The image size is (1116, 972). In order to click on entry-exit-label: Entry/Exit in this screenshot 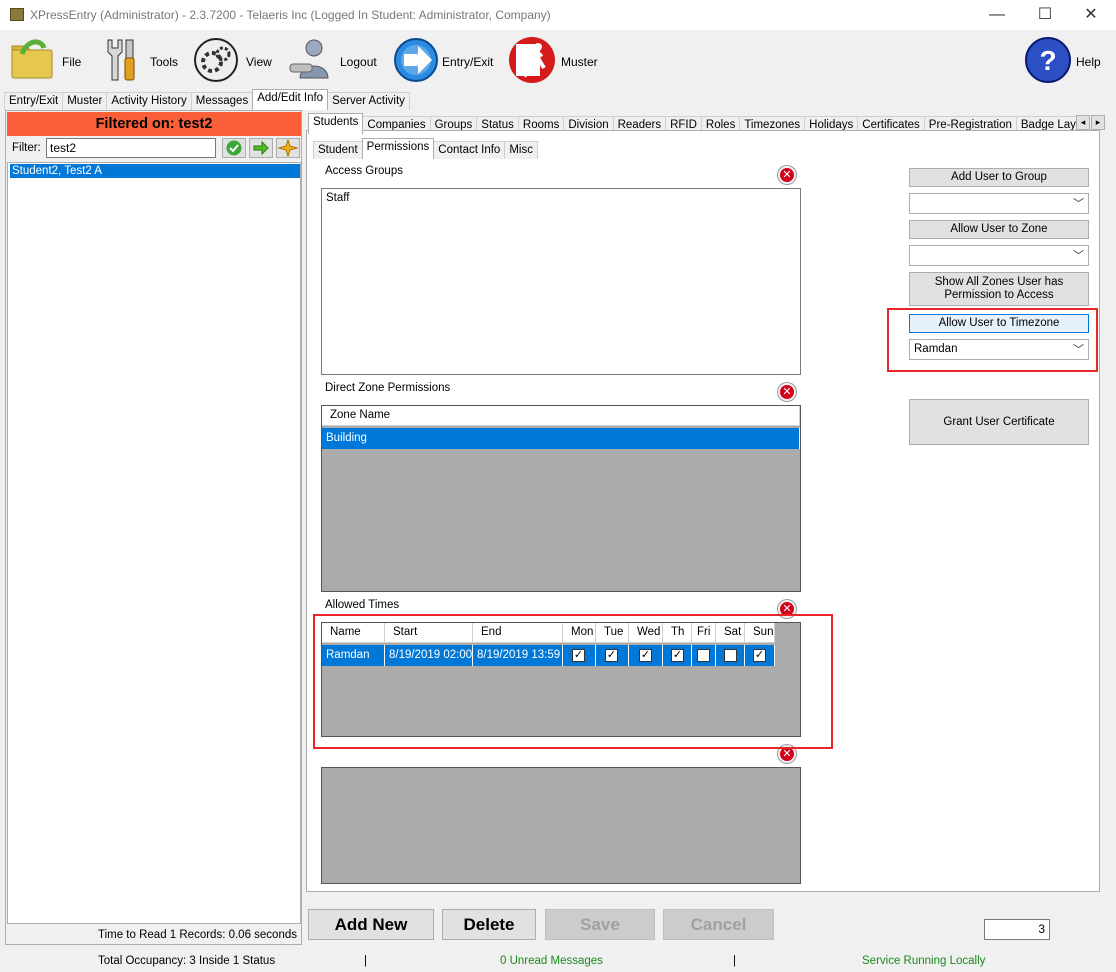, I will do `click(468, 62)`.